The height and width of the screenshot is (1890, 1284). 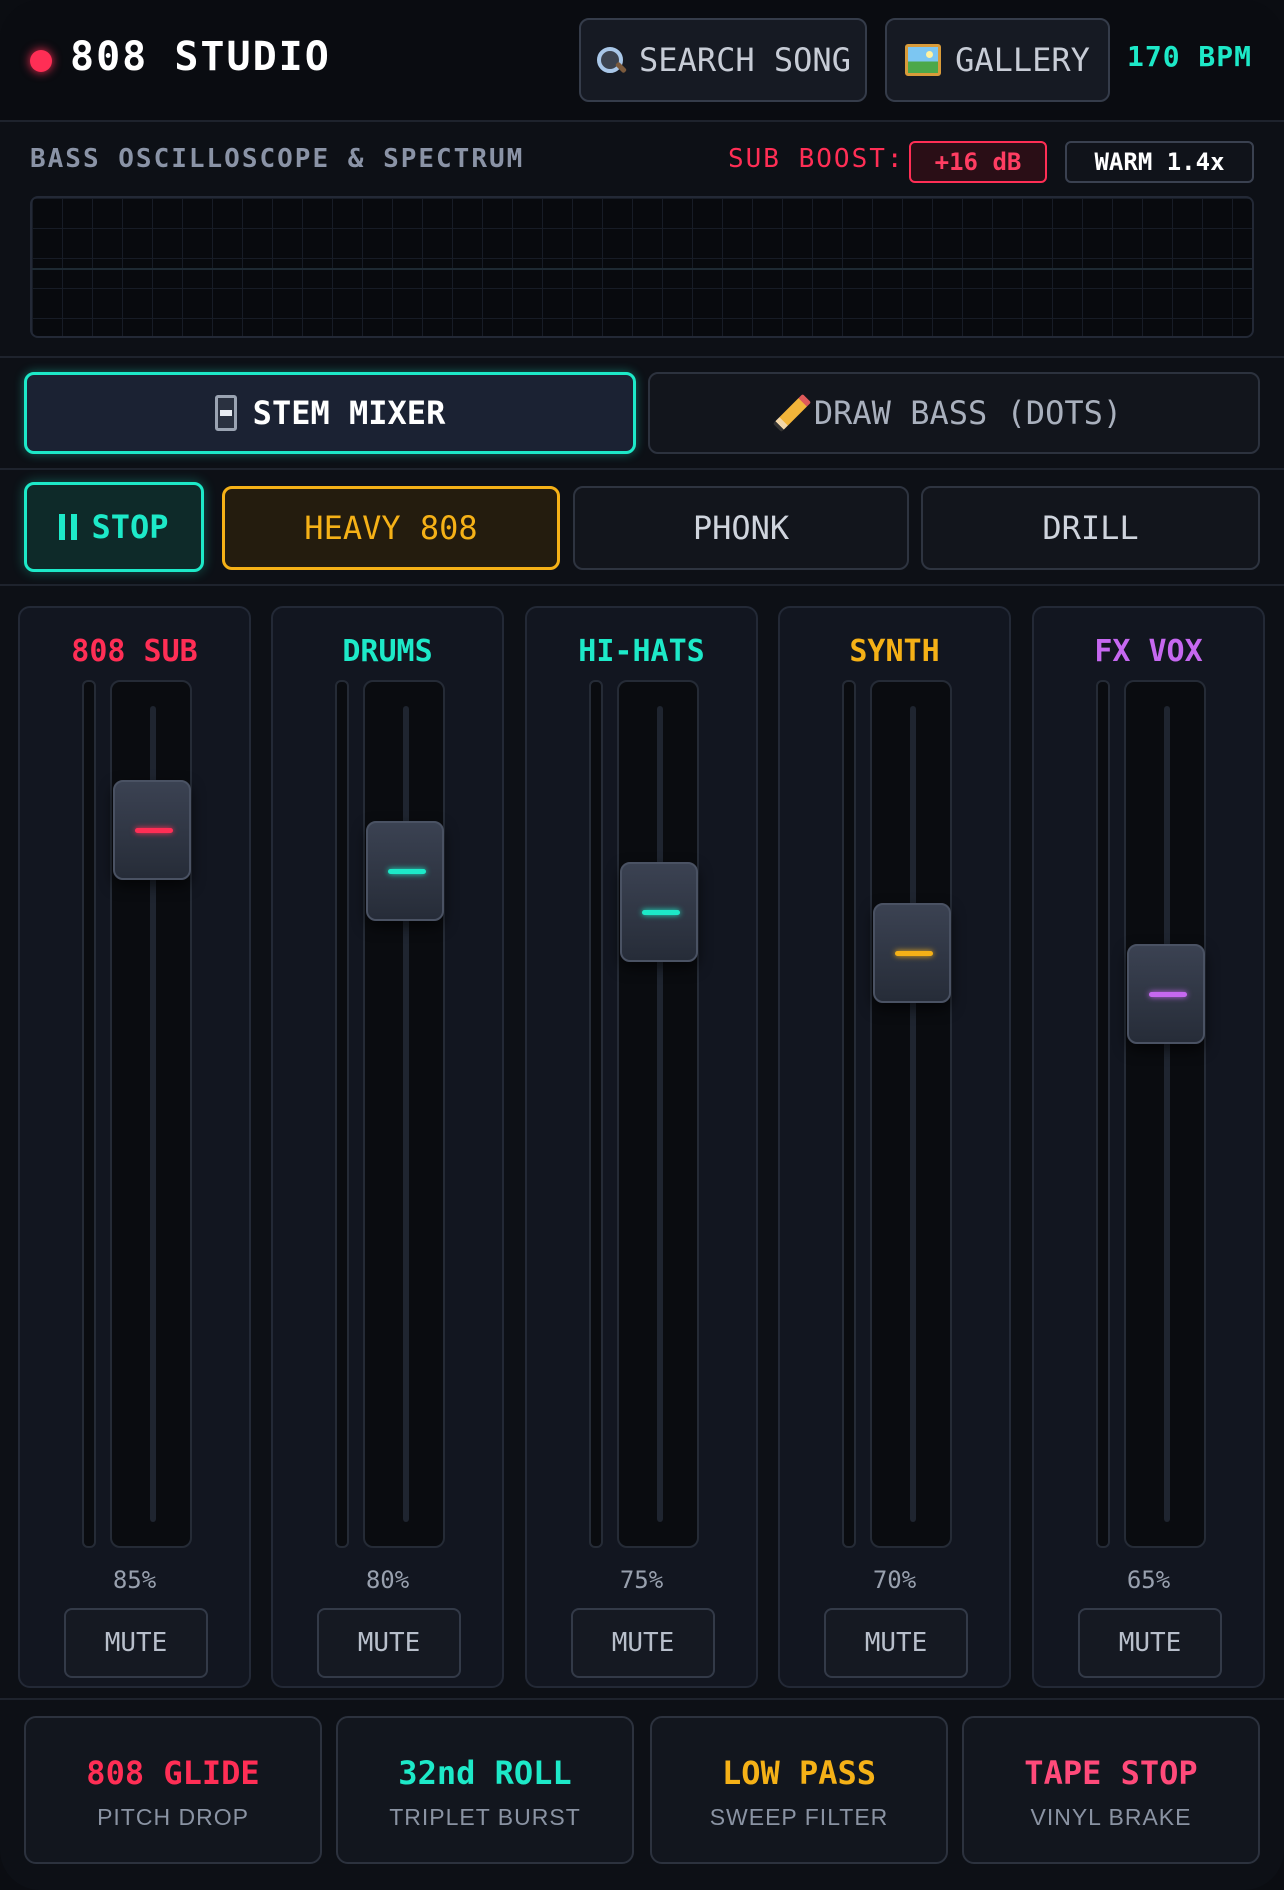 I want to click on fx-pad-title: 808 GLIDE, so click(x=173, y=1773).